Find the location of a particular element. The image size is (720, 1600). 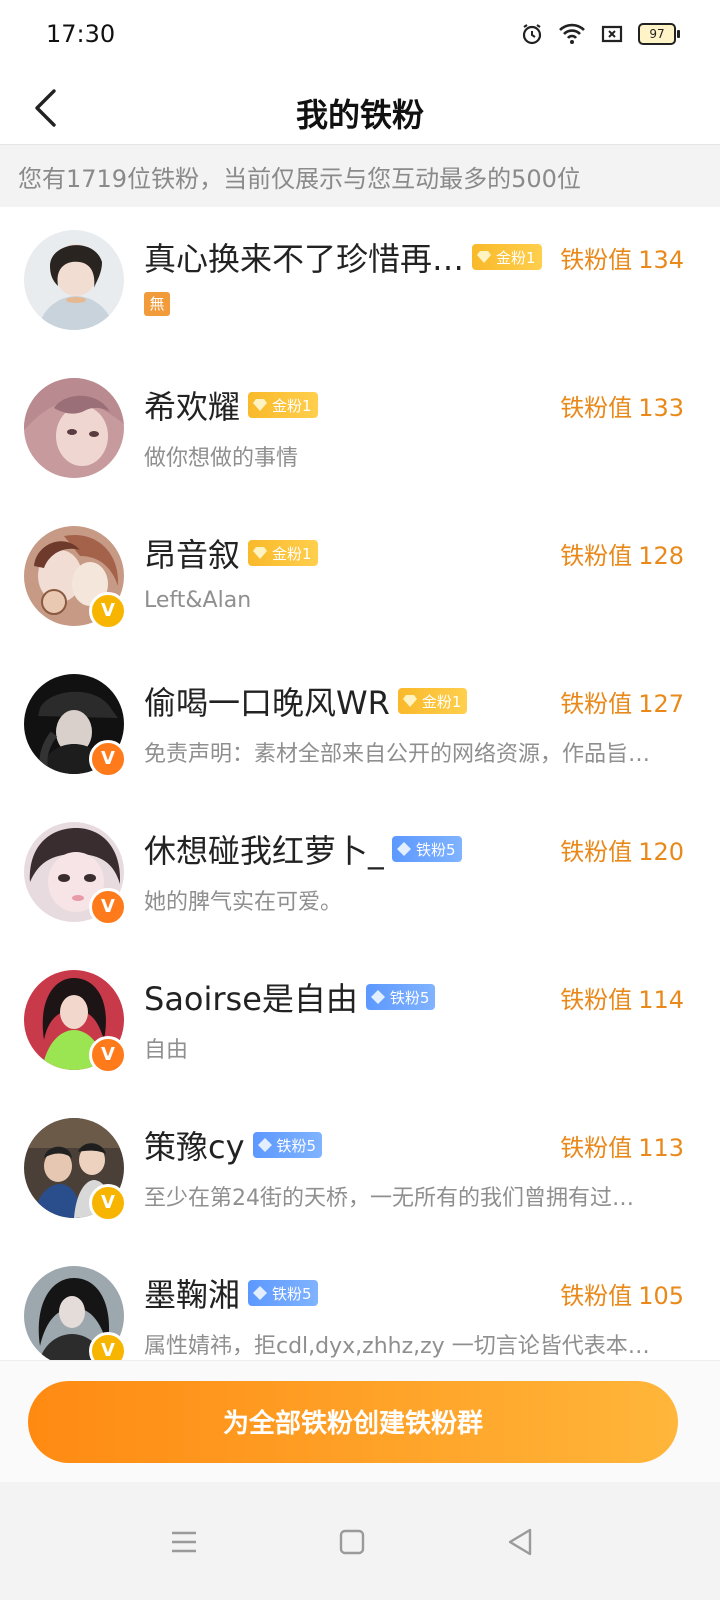

name-row: 休想碰我红萝卜_ 铁粉5 is located at coordinates (303, 849).